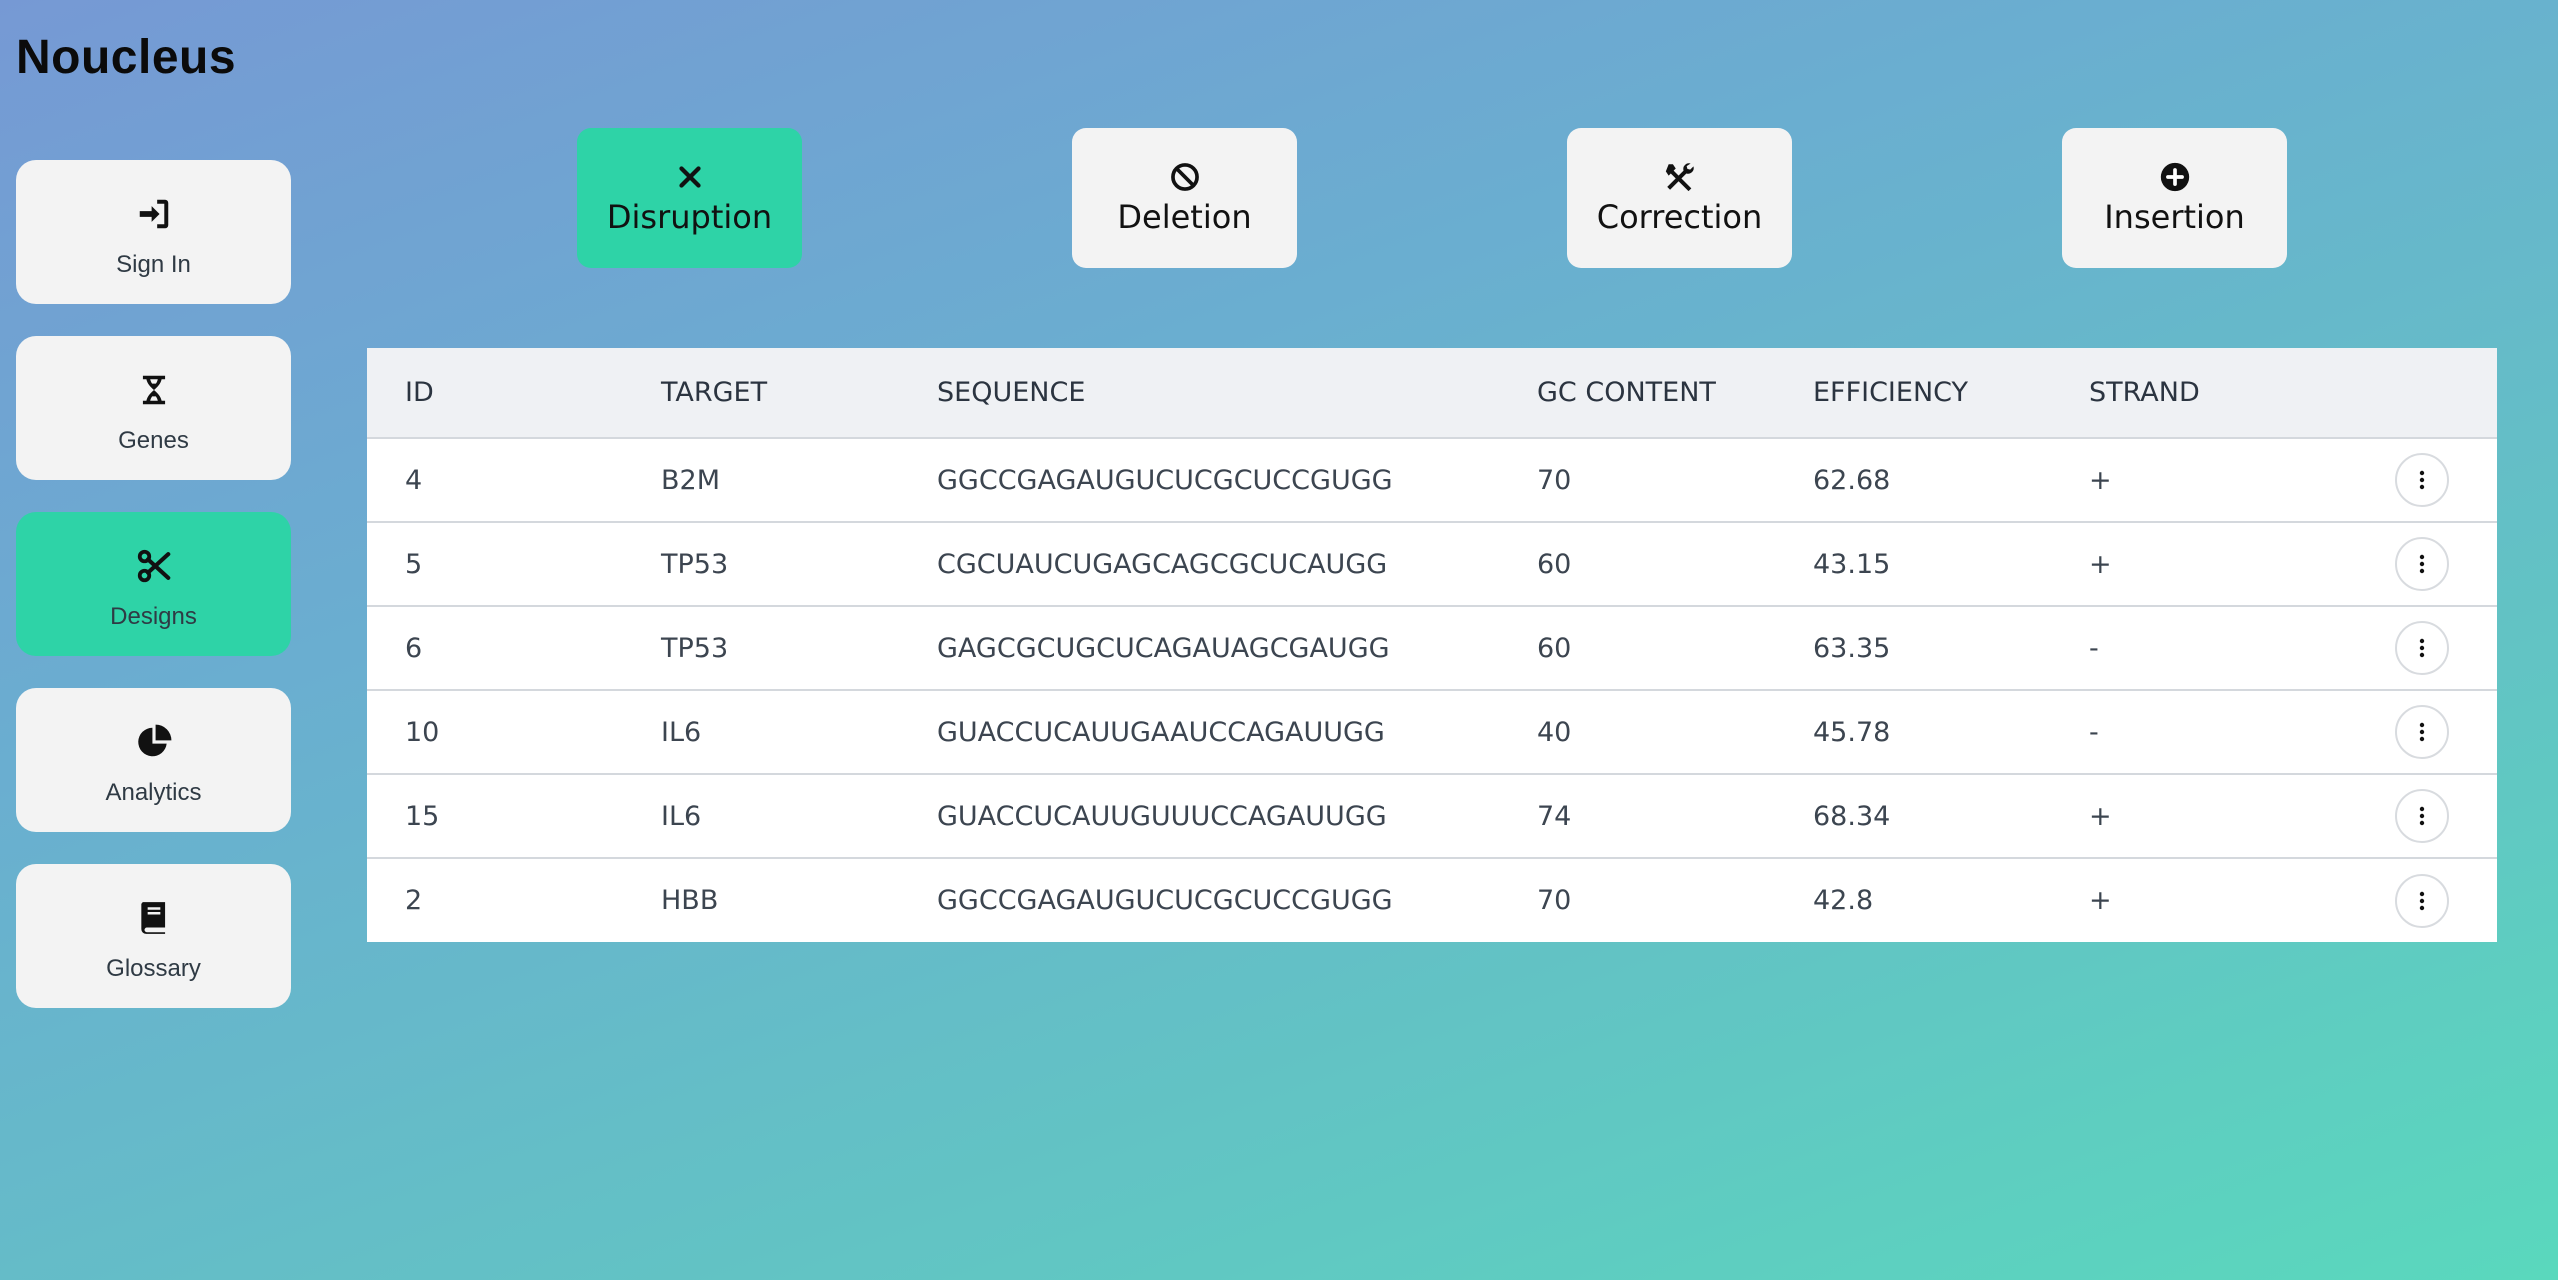 The image size is (2558, 1280). Describe the element at coordinates (689, 217) in the screenshot. I see `disruption-label: Disruption` at that location.